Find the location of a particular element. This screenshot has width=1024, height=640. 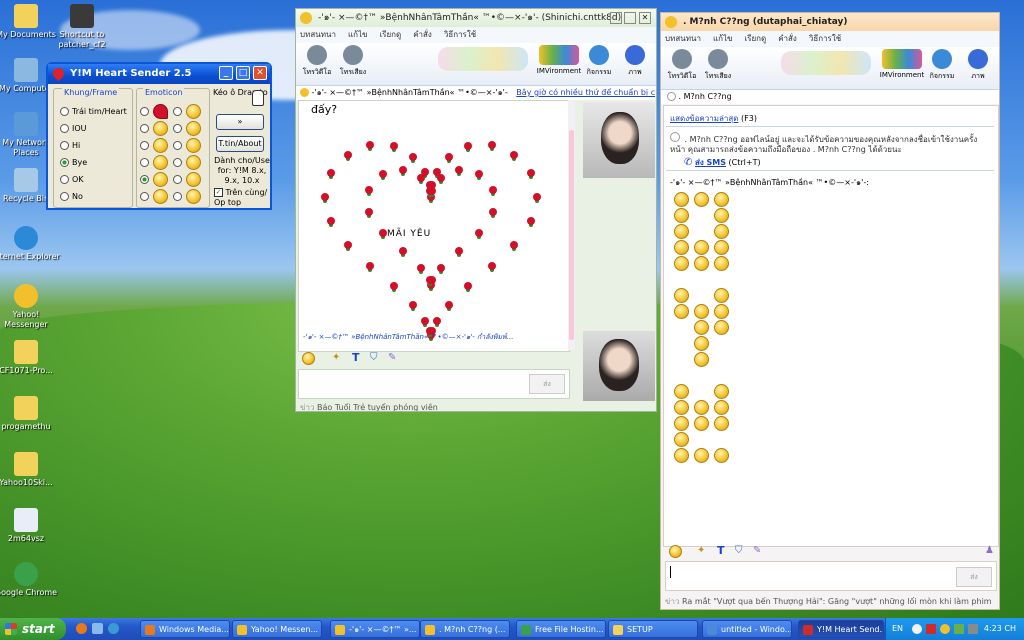

ie-icon is located at coordinates (113, 628).